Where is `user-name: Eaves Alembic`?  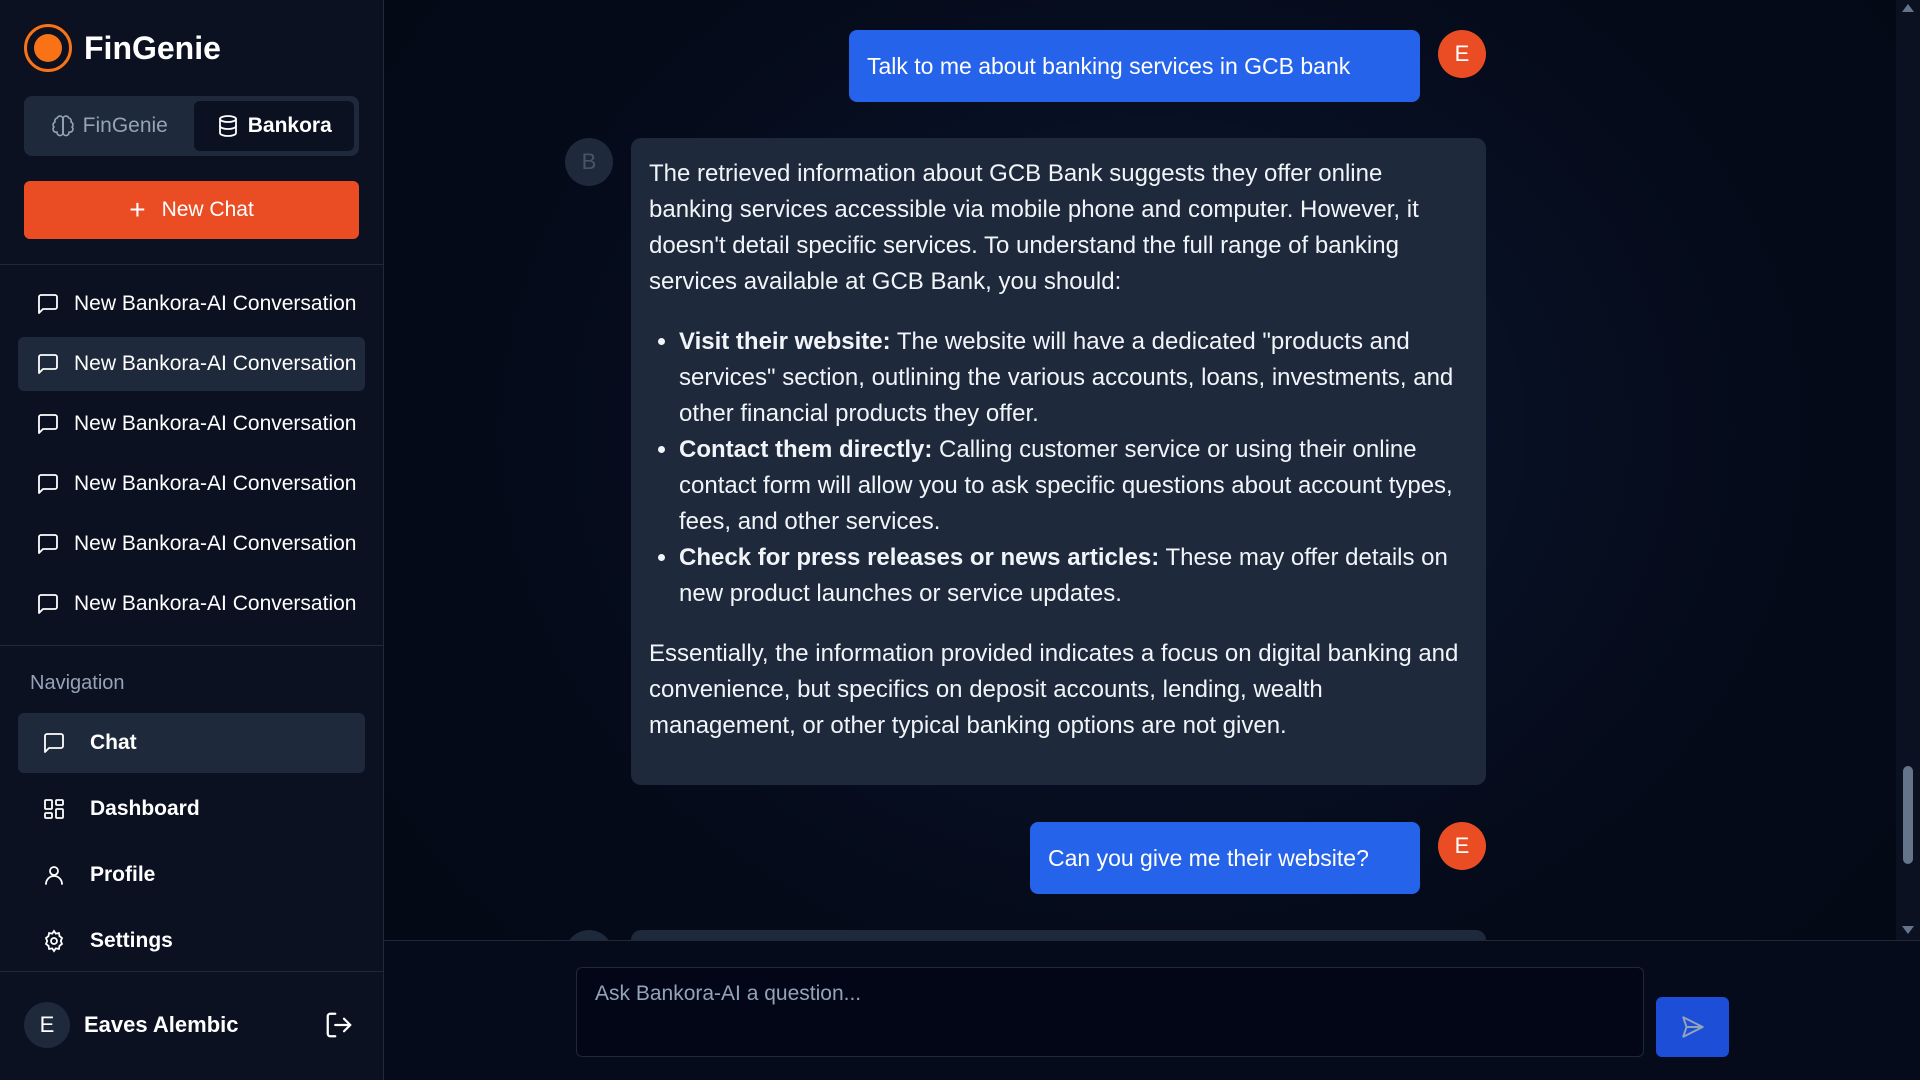
user-name: Eaves Alembic is located at coordinates (161, 1024).